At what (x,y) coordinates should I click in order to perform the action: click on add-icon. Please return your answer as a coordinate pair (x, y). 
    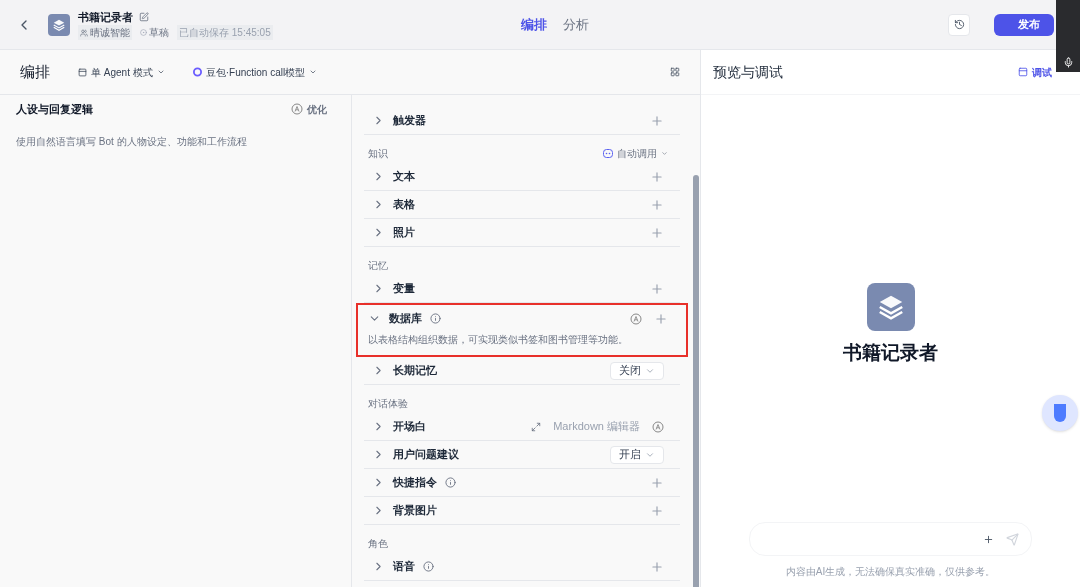
    Looking at the image, I should click on (988, 539).